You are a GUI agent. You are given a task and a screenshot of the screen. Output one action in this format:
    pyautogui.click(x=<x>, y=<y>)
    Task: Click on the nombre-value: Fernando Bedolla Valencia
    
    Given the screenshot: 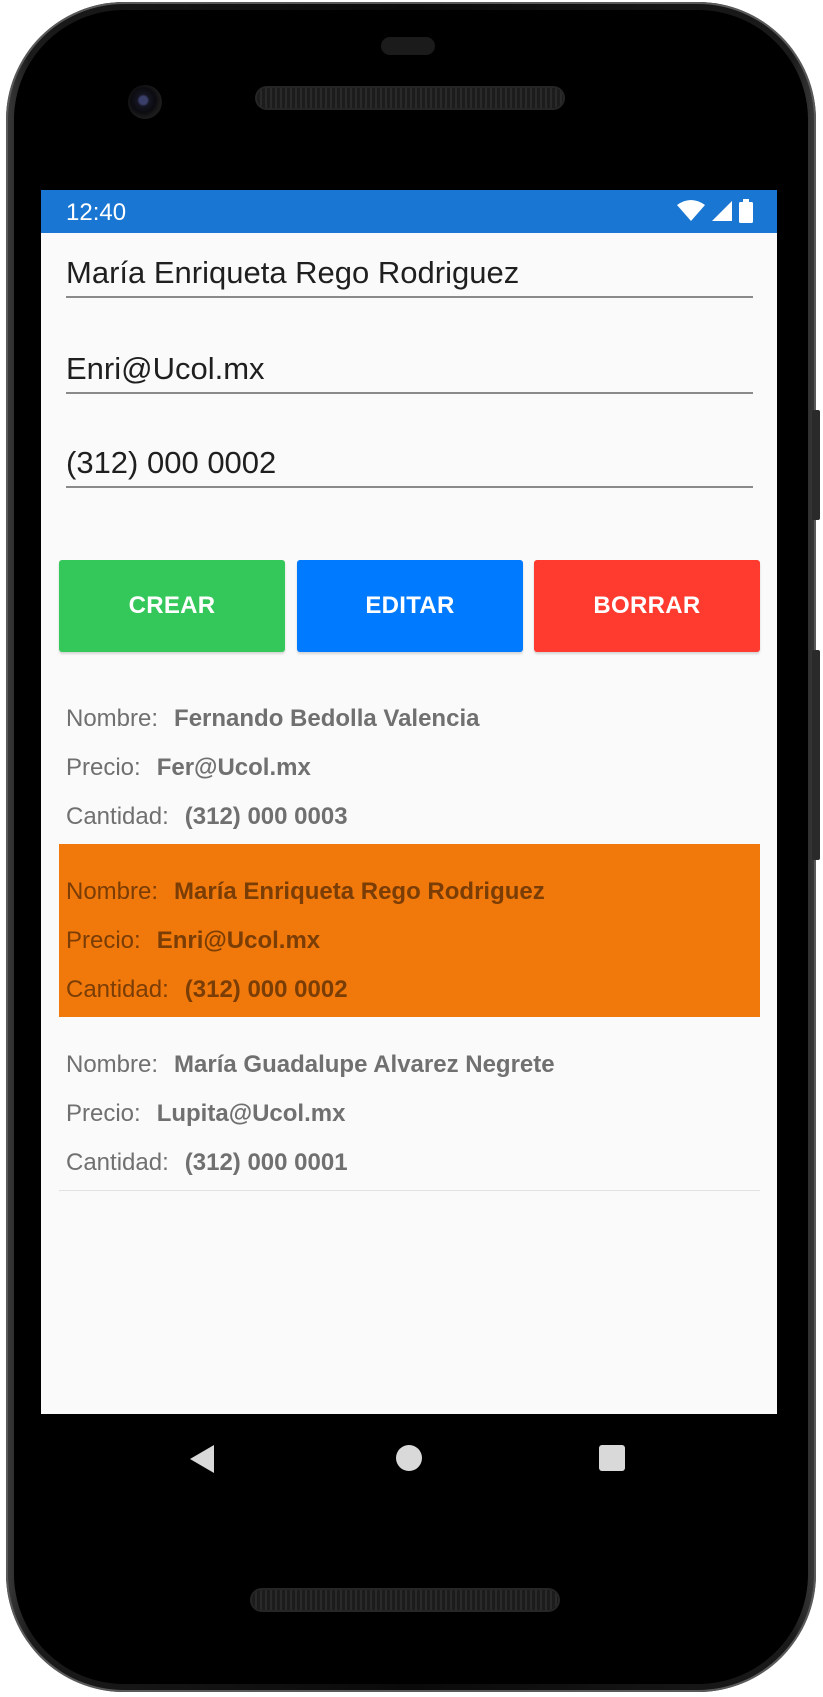 What is the action you would take?
    pyautogui.click(x=327, y=718)
    